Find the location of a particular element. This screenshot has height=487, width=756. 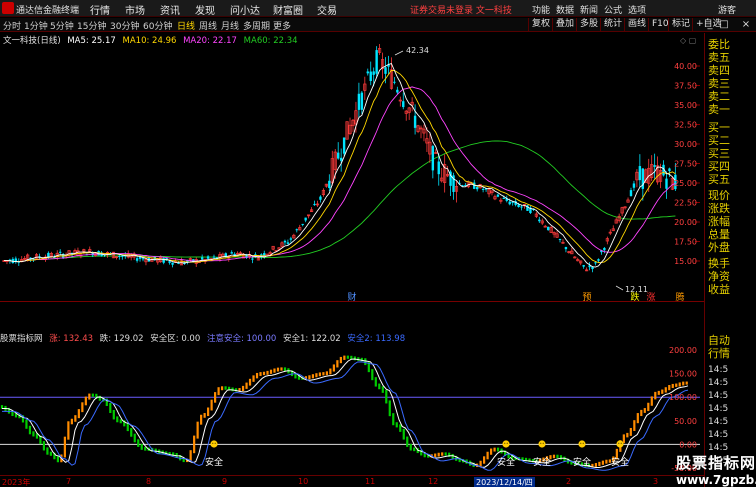

menu-caifuquan: 财富圈 is located at coordinates (288, 9).